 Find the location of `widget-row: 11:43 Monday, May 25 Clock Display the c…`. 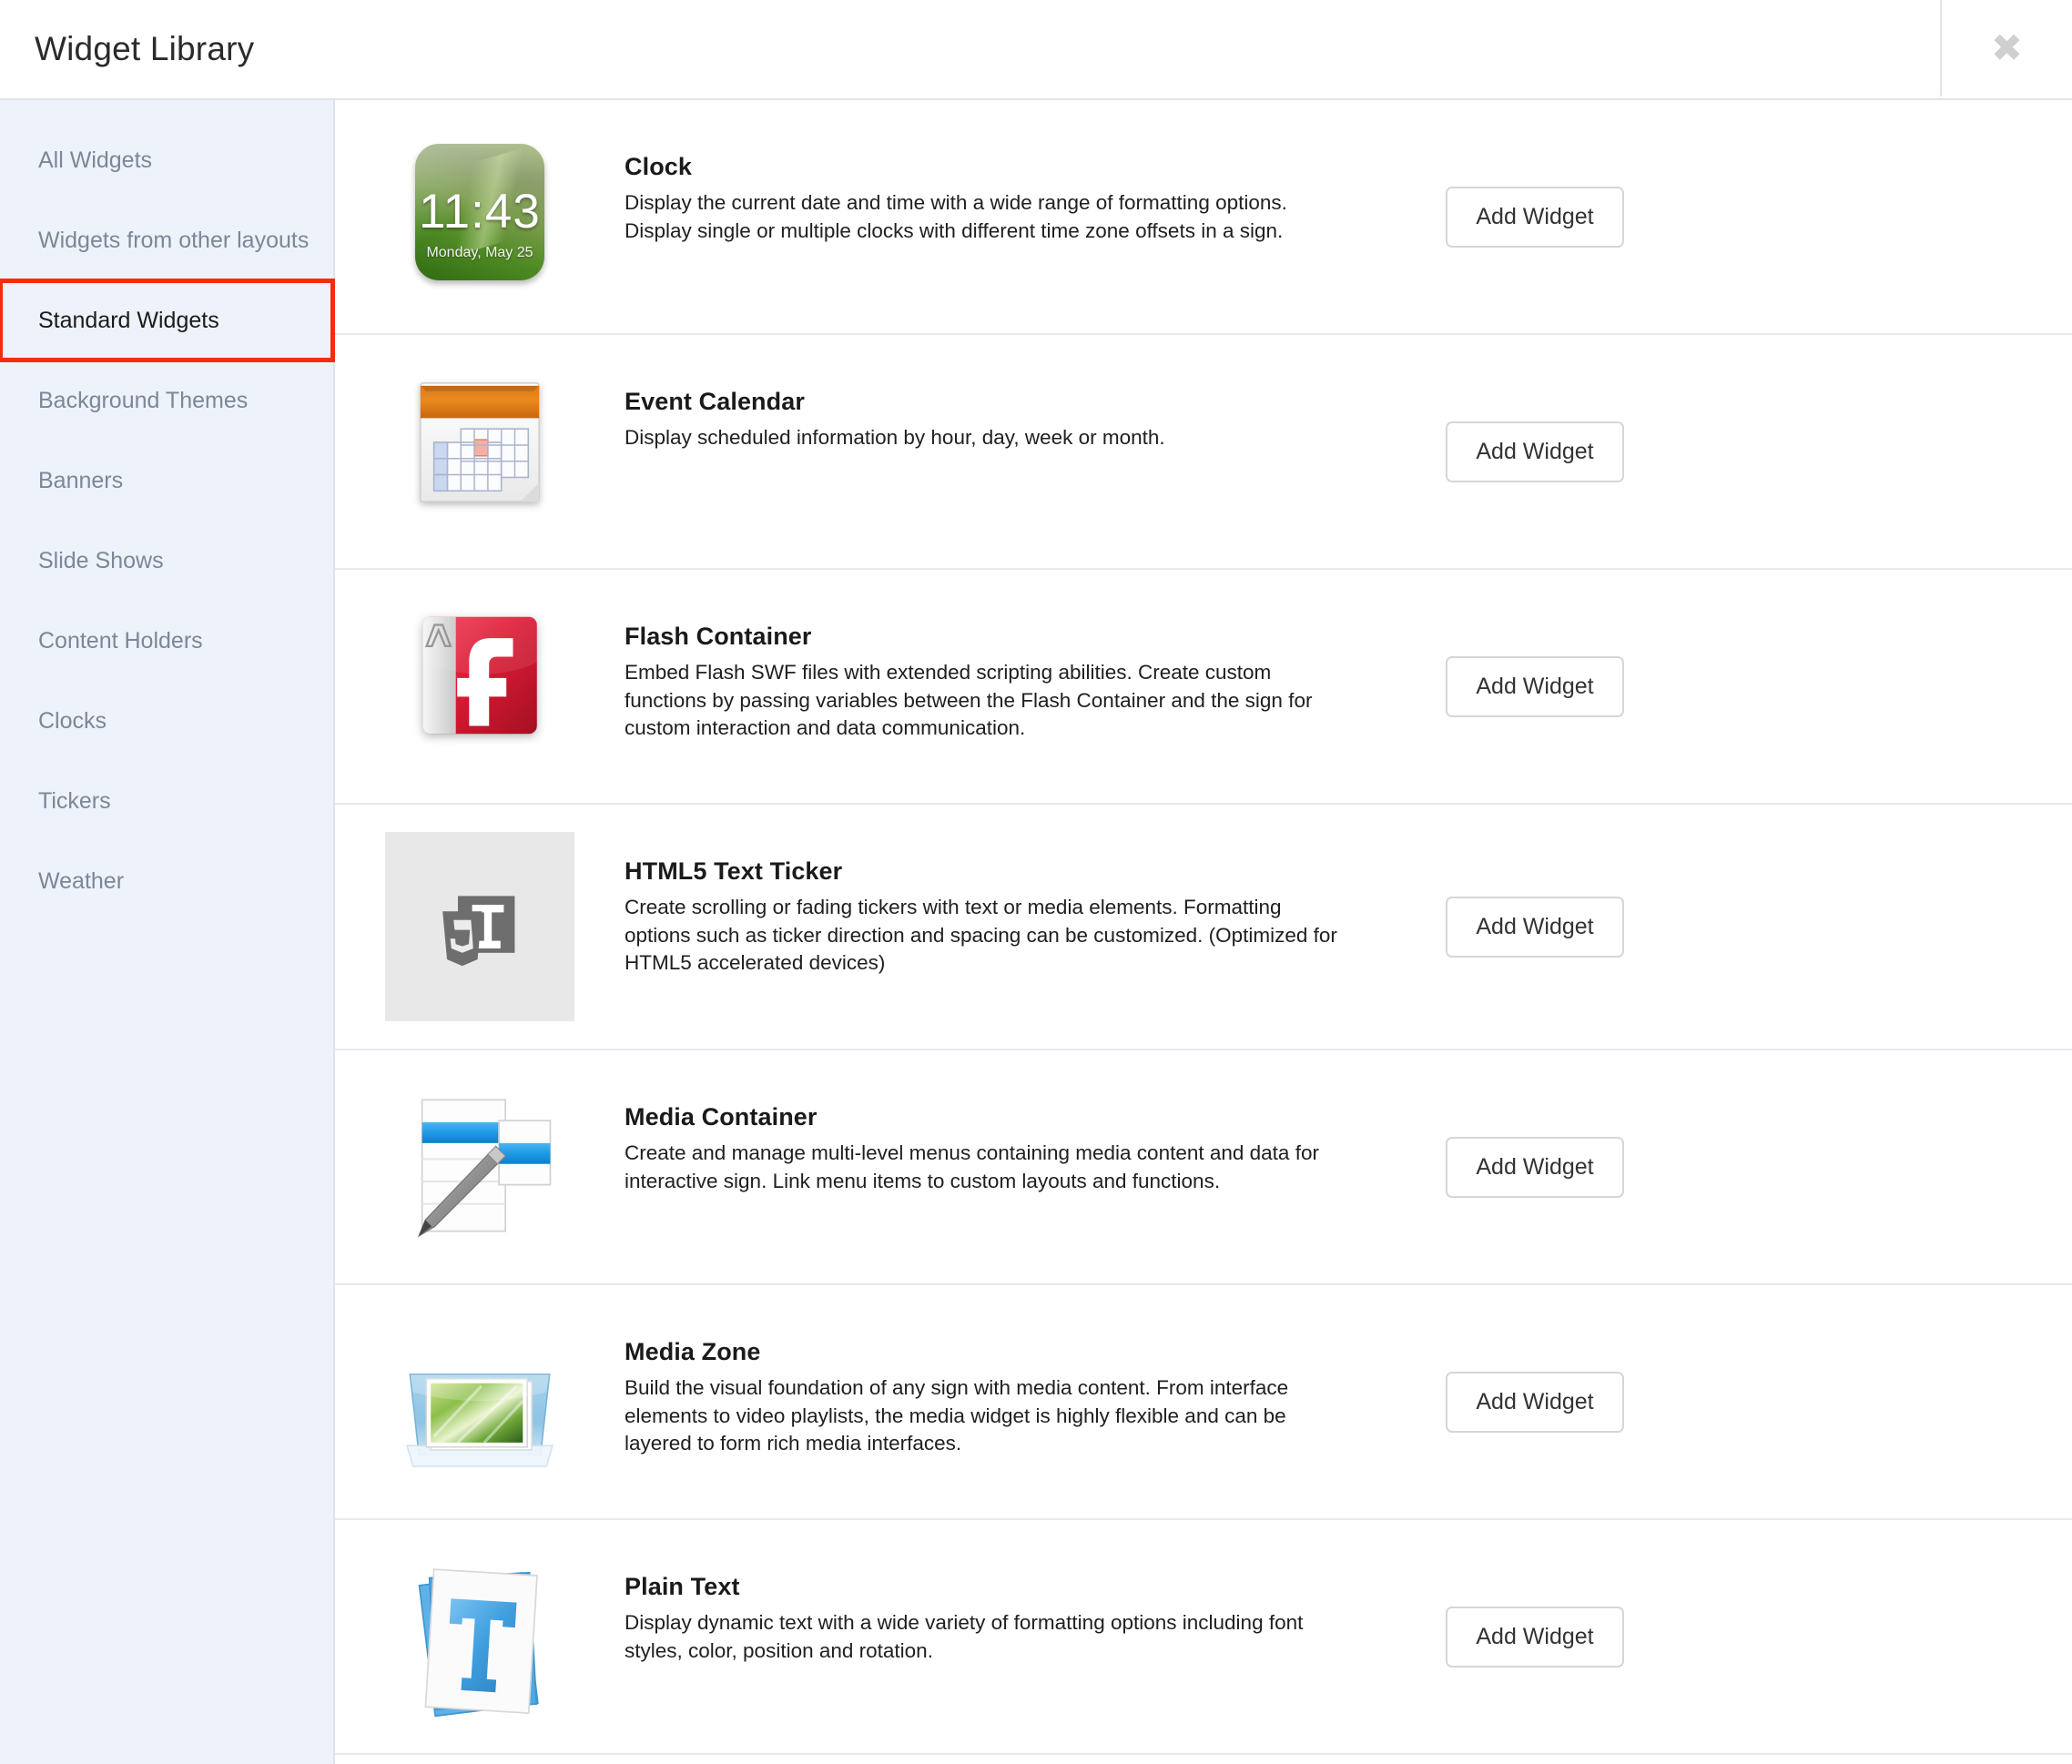

widget-row: 11:43 Monday, May 25 Clock Display the c… is located at coordinates (1203, 217).